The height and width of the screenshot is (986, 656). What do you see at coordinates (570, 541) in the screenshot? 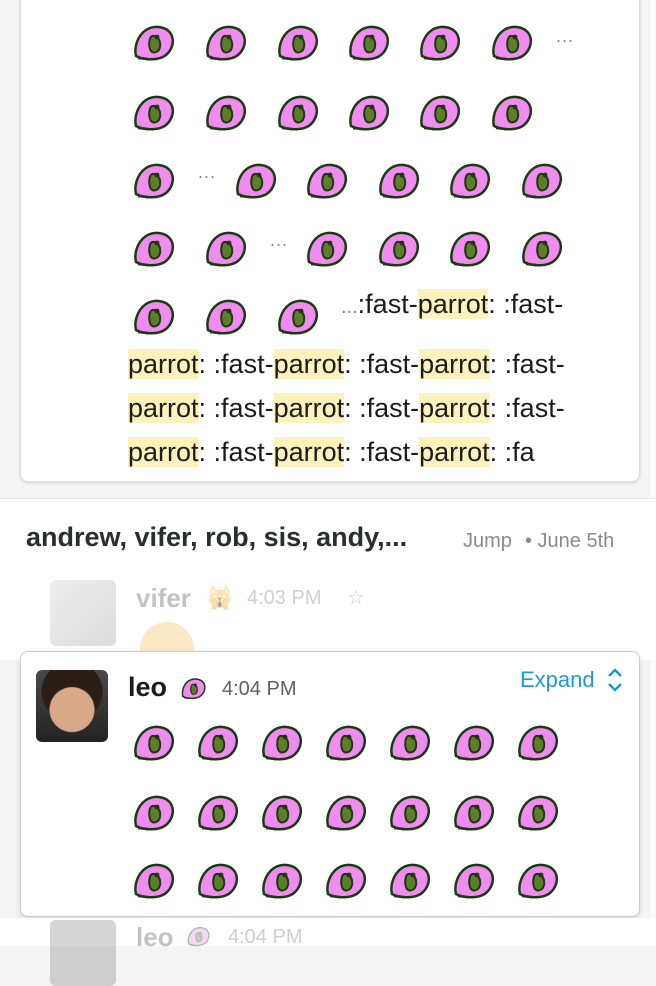
I see `message-date: • June 5th` at bounding box center [570, 541].